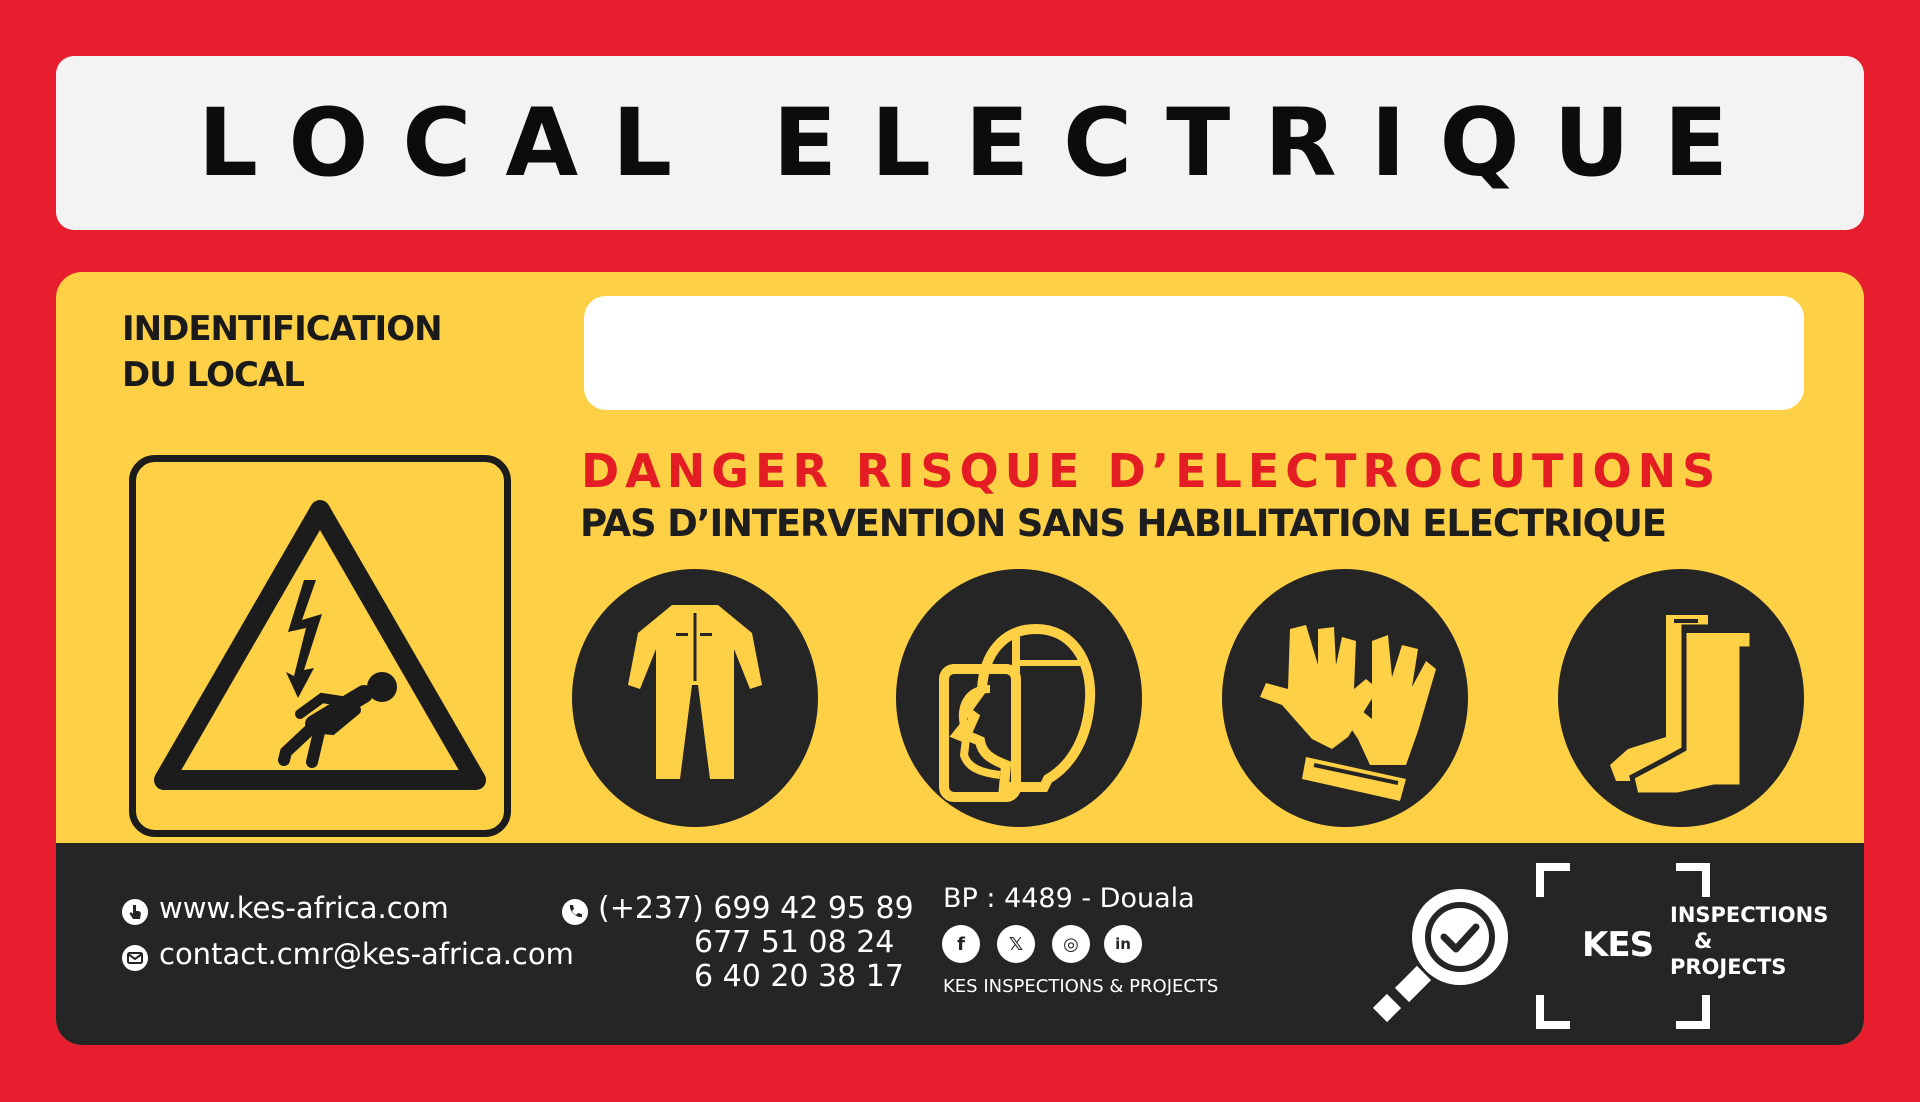 Image resolution: width=1920 pixels, height=1102 pixels. What do you see at coordinates (980, 143) in the screenshot?
I see `sign-title: LOCAL ELECTRIQUE` at bounding box center [980, 143].